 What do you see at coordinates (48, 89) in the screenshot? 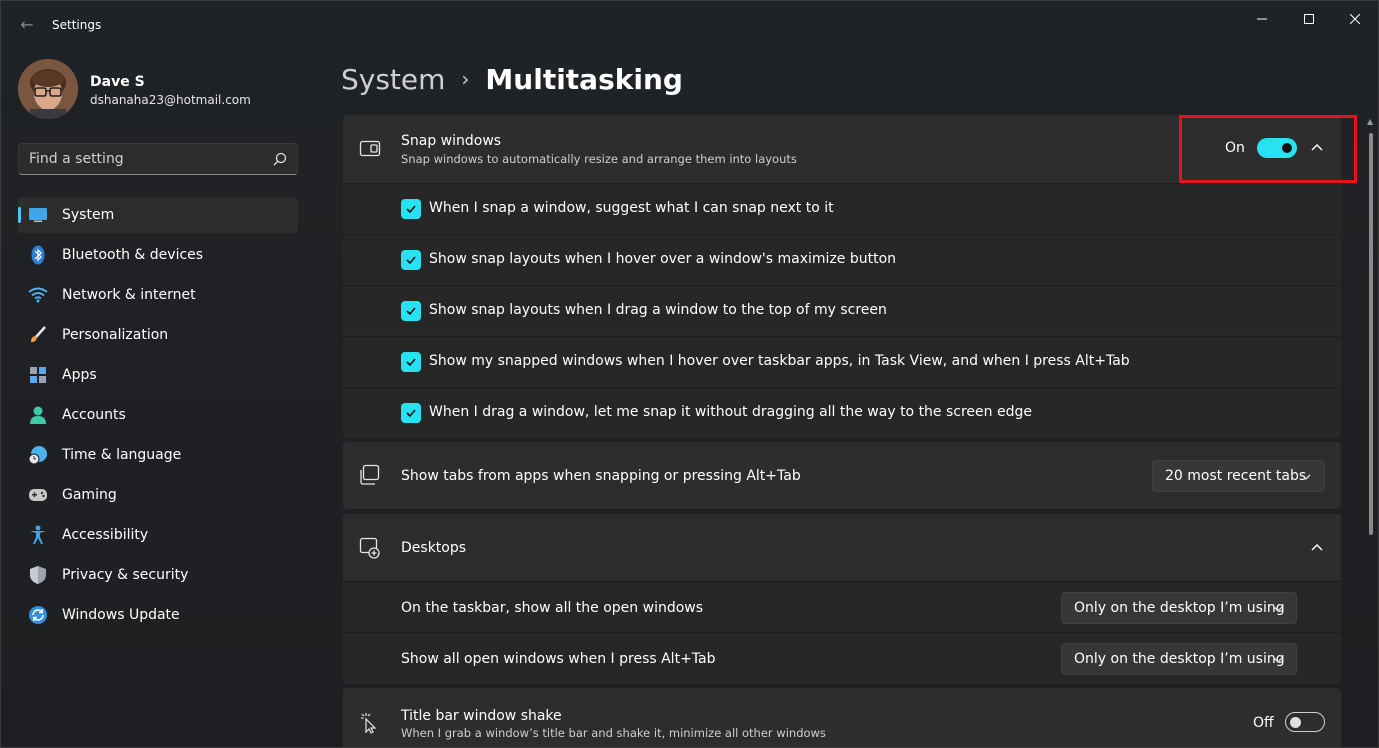
I see `avatar` at bounding box center [48, 89].